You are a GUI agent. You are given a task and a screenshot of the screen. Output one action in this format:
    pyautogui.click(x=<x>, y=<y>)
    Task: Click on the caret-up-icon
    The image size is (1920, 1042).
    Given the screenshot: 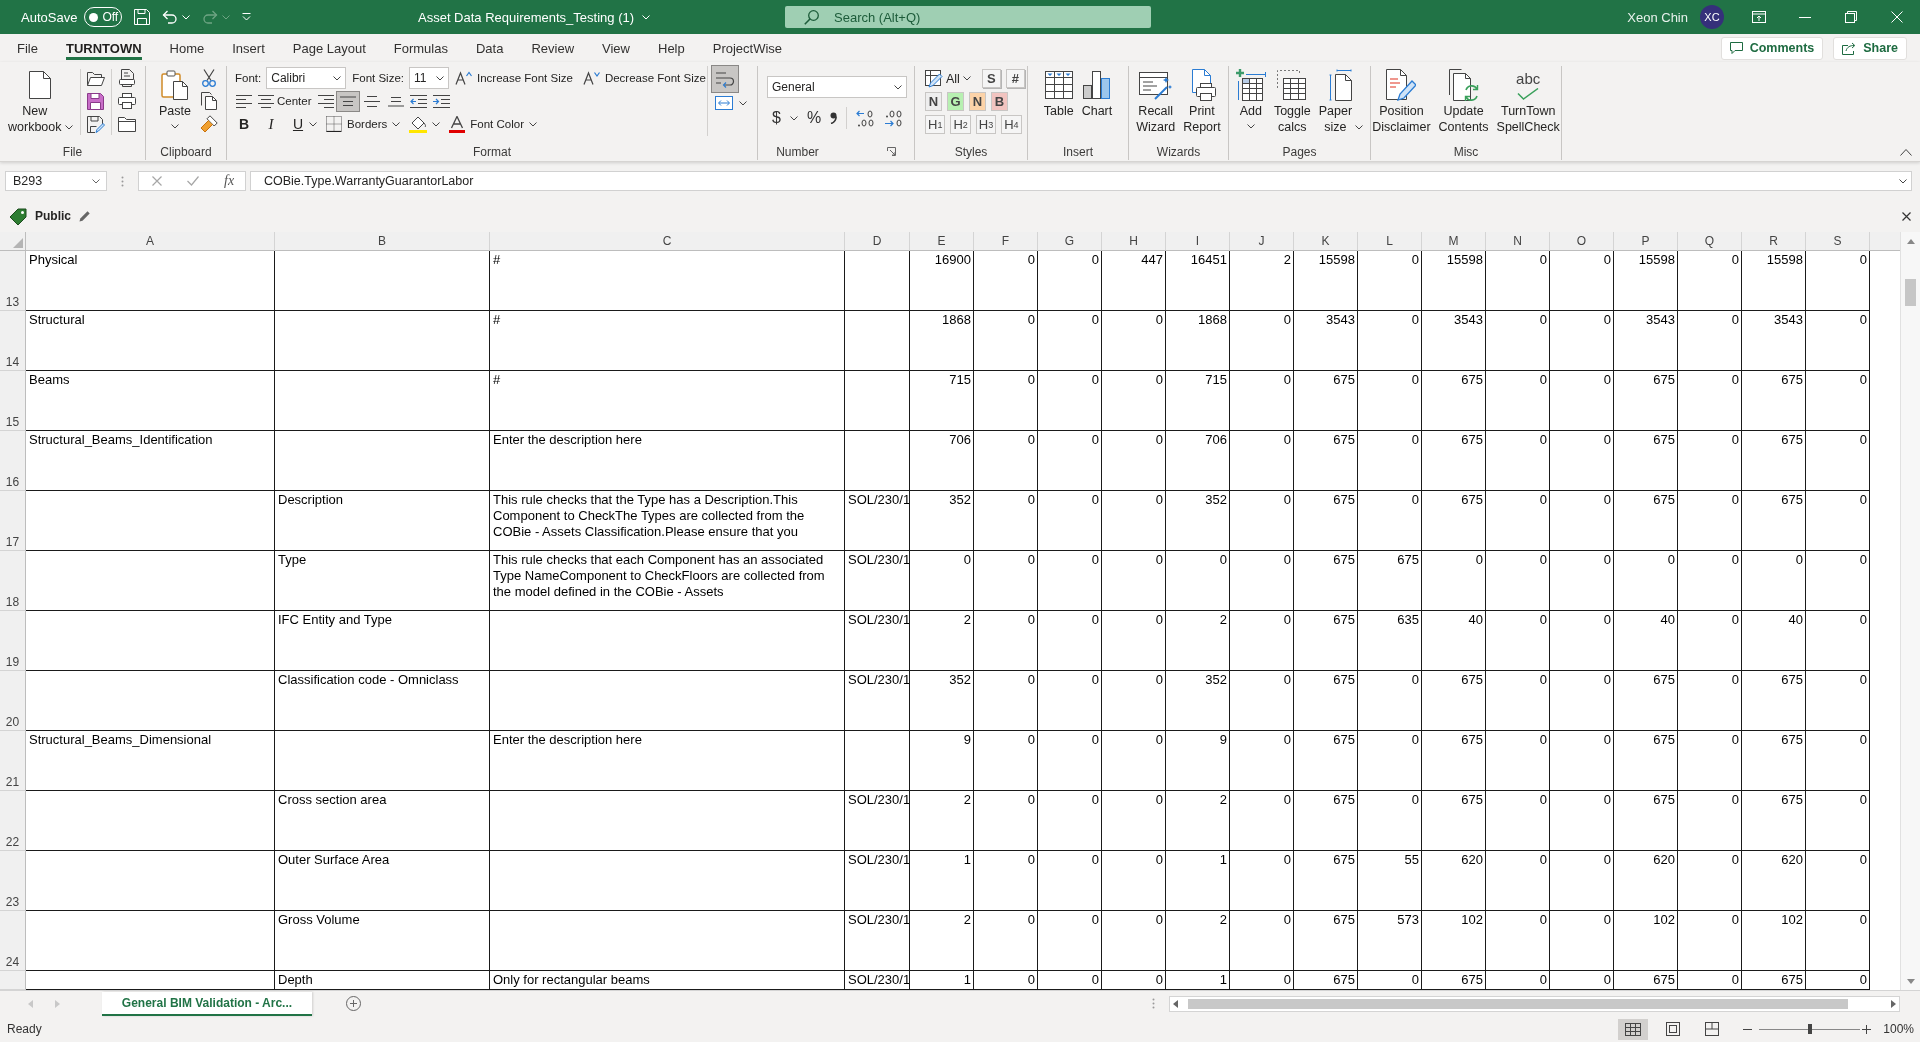 What is the action you would take?
    pyautogui.click(x=1906, y=152)
    